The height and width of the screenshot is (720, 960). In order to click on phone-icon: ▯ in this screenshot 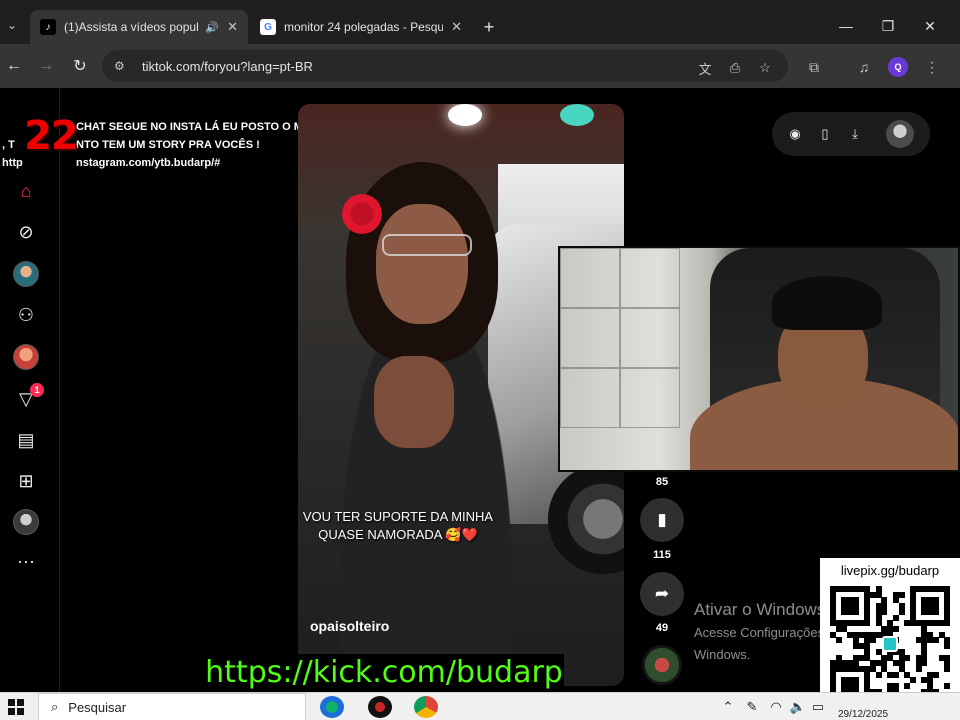, I will do `click(825, 134)`.